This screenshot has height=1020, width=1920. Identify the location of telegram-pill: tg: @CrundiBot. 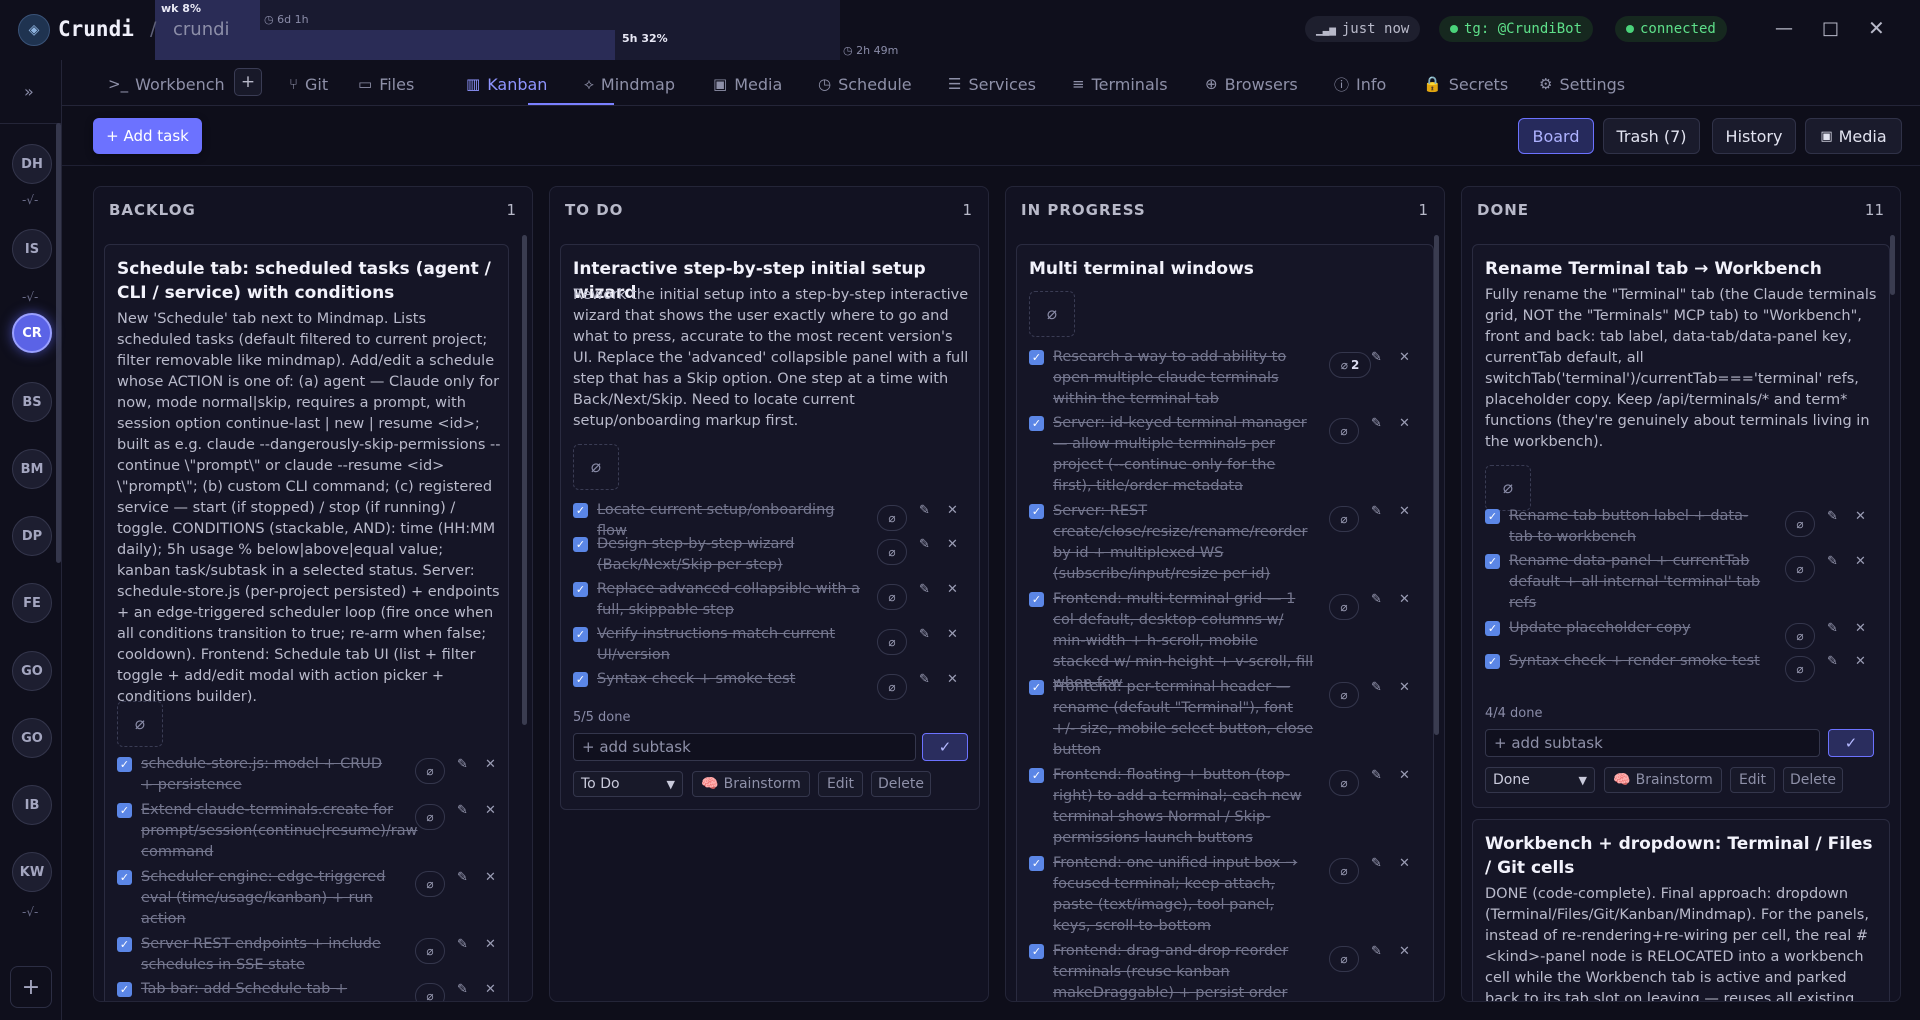
(1516, 29).